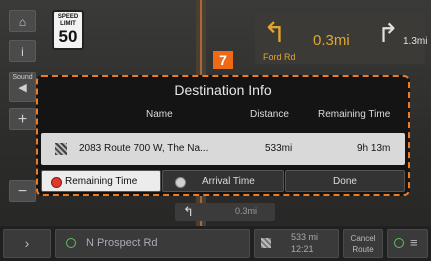 This screenshot has height=261, width=431. What do you see at coordinates (188, 211) in the screenshot?
I see `mini-turn-arrow-icon: ↰` at bounding box center [188, 211].